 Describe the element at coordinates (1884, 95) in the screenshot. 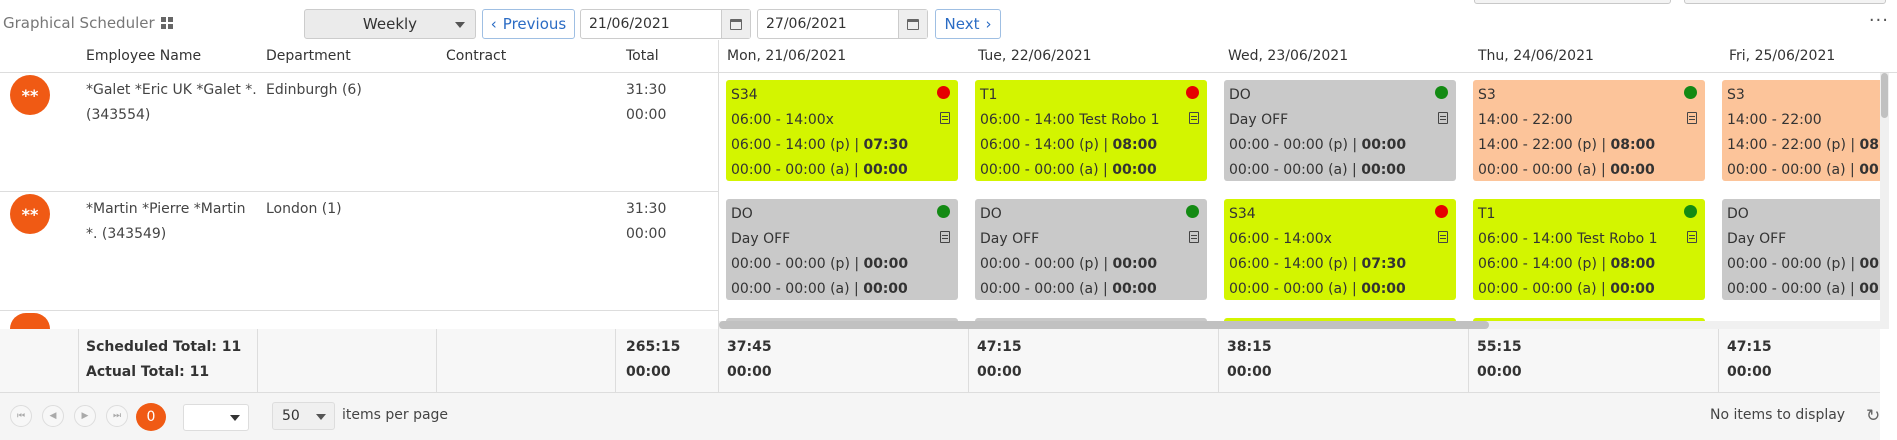

I see `vertical-scrollbar-thumb` at that location.